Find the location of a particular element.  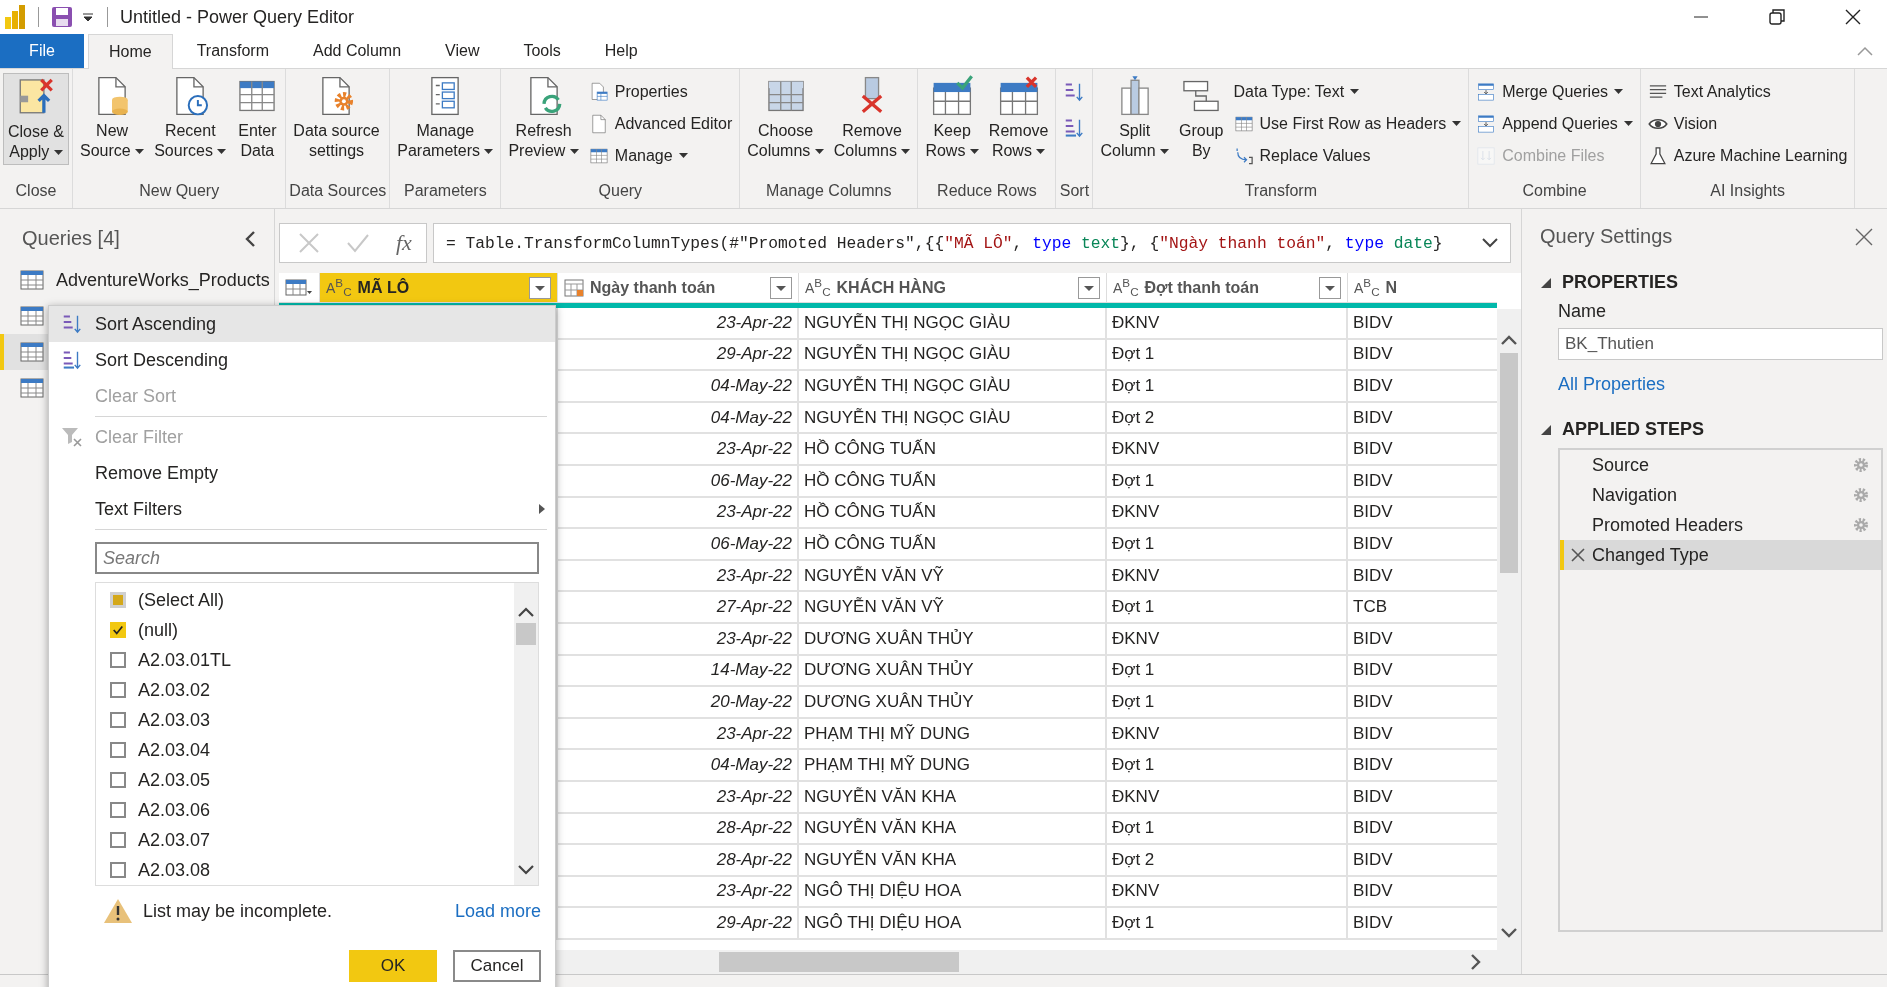

group-label: New Query is located at coordinates (179, 191).